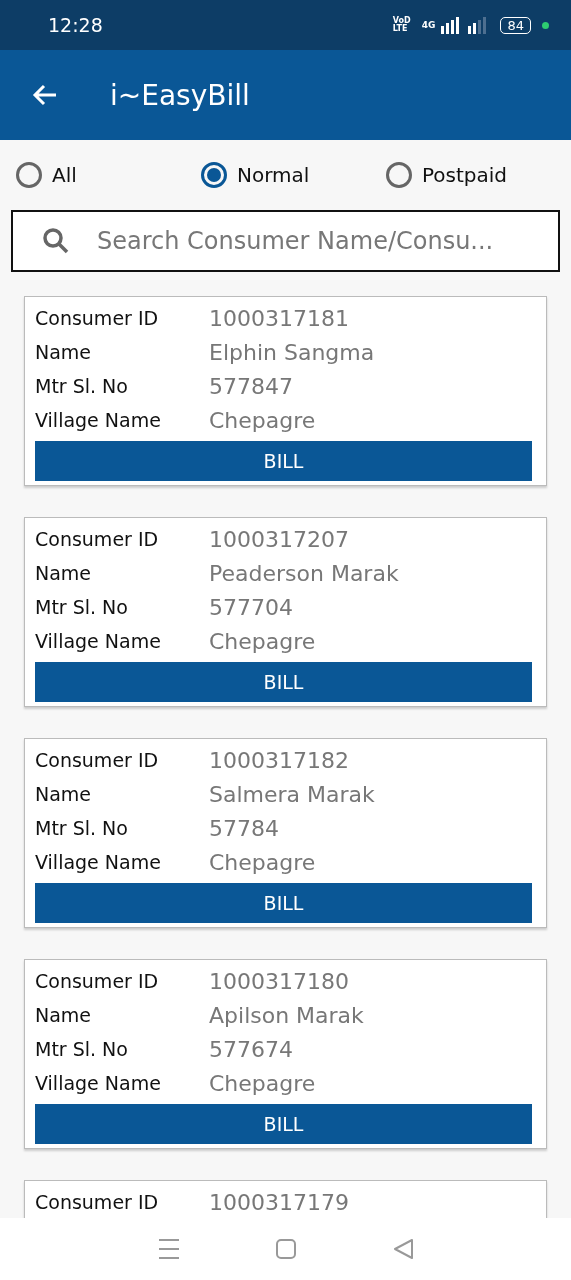 The width and height of the screenshot is (571, 1280). Describe the element at coordinates (402, 25) in the screenshot. I see `network-label: VoD LTE` at that location.